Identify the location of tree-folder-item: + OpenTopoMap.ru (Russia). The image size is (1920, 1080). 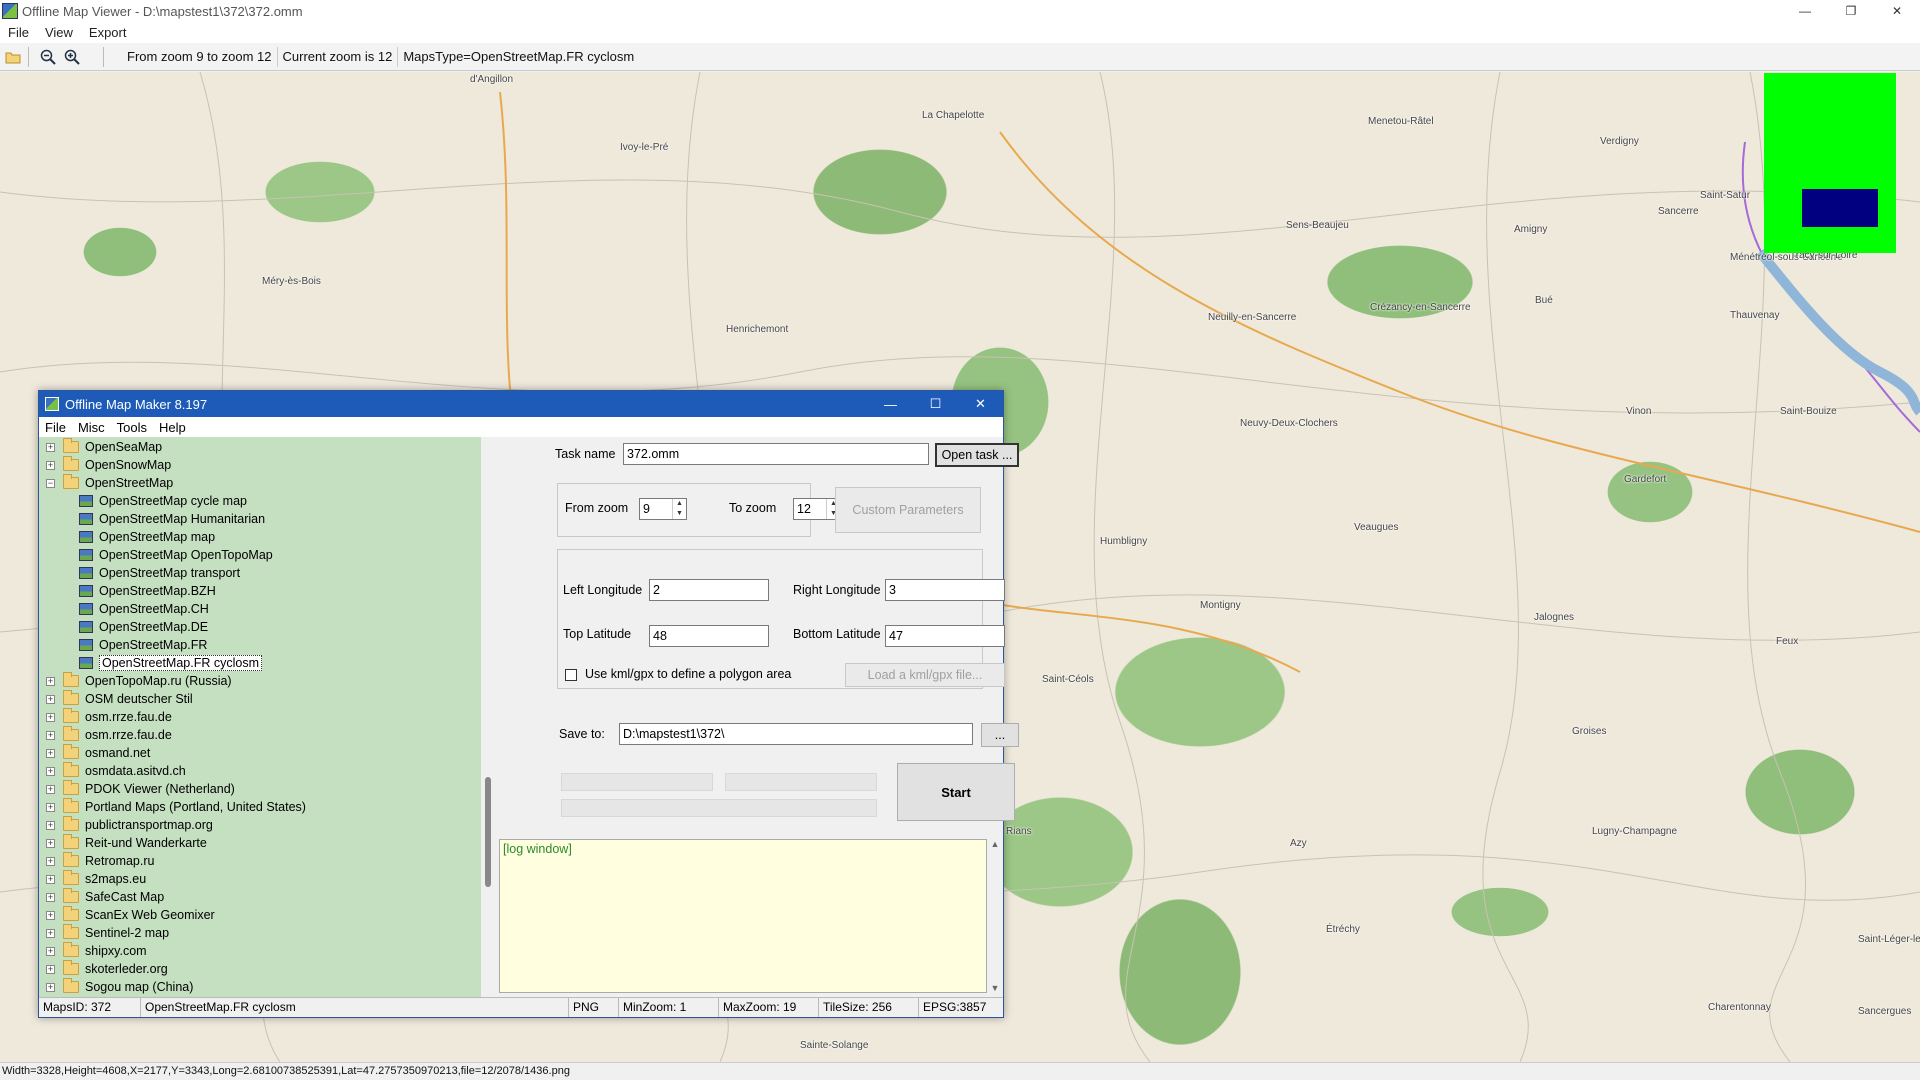
(139, 681).